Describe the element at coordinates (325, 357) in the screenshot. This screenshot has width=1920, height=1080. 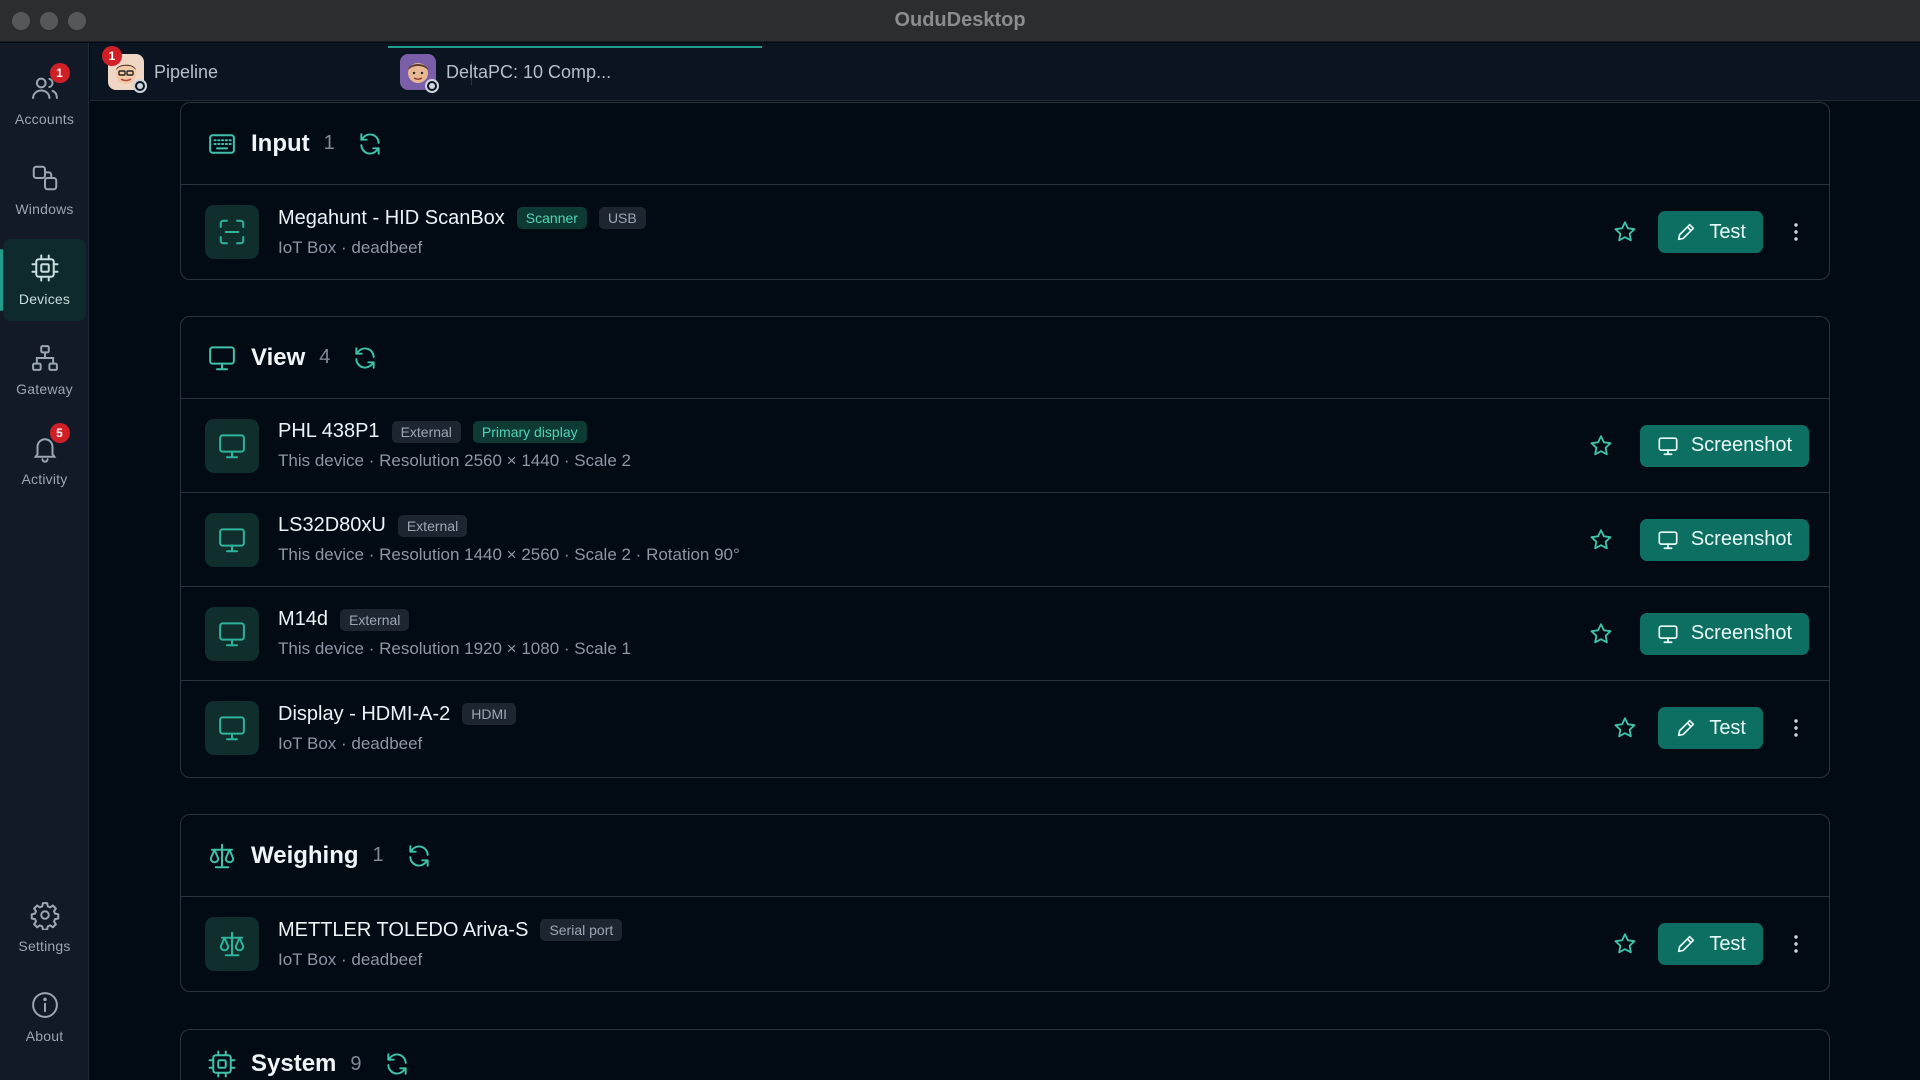
I see `section-count: 4` at that location.